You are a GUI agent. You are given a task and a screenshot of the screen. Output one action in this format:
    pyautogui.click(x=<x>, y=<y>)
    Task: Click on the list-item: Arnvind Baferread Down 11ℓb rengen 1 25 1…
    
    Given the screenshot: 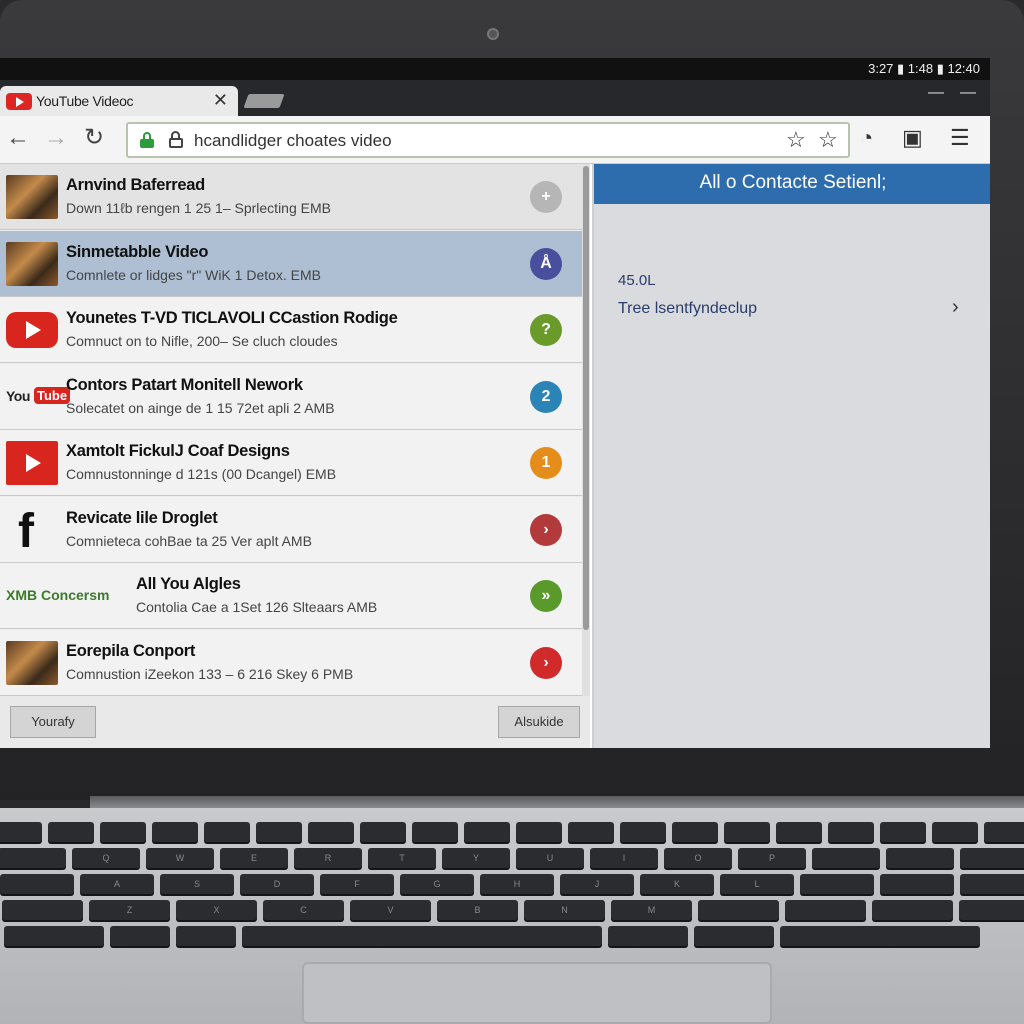 What is the action you would take?
    pyautogui.click(x=291, y=197)
    